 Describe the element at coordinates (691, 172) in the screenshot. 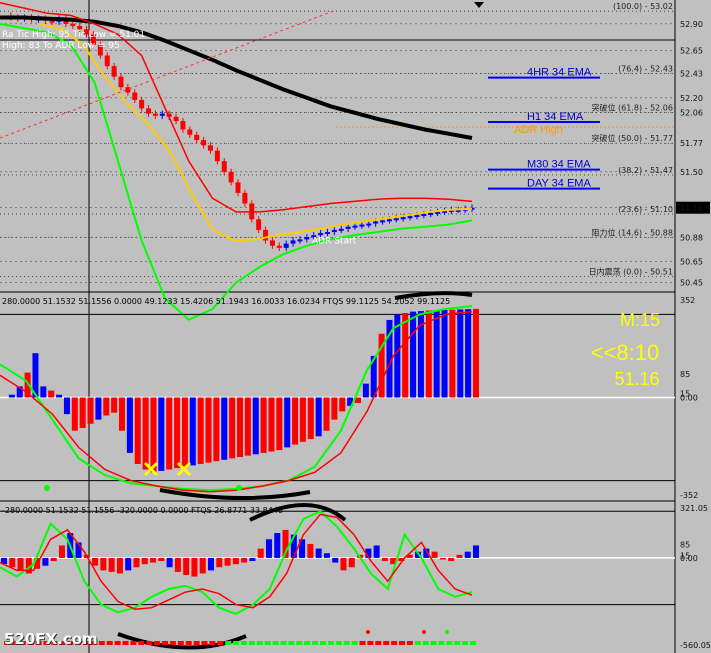

I see `price-tick-label: 51.50` at that location.